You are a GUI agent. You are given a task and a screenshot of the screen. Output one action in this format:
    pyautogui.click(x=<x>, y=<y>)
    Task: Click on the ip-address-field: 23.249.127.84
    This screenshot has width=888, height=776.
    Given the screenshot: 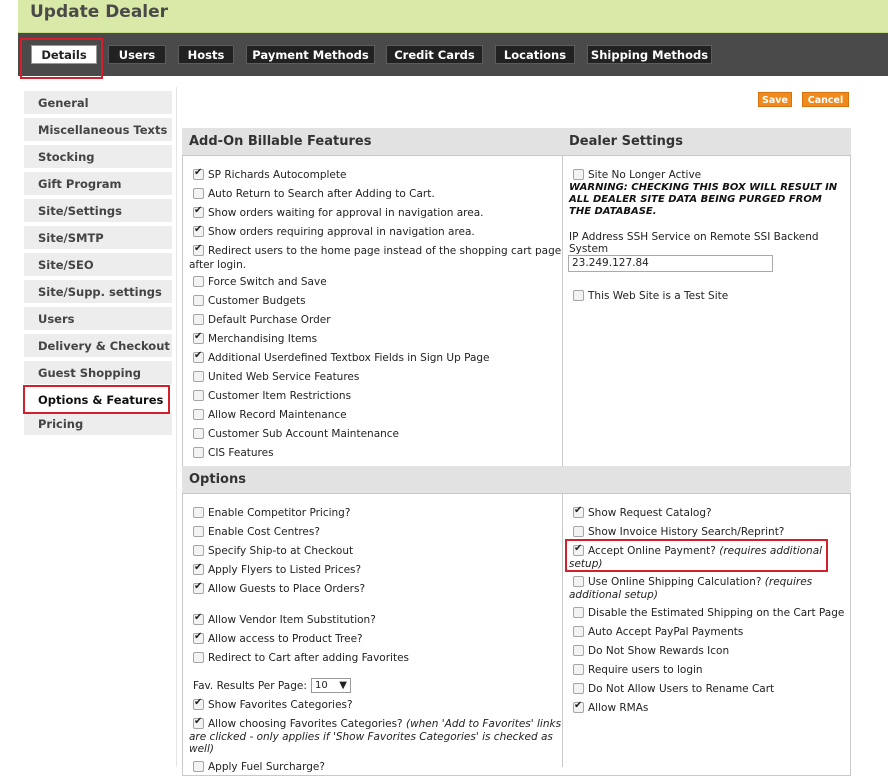 What is the action you would take?
    pyautogui.click(x=670, y=263)
    